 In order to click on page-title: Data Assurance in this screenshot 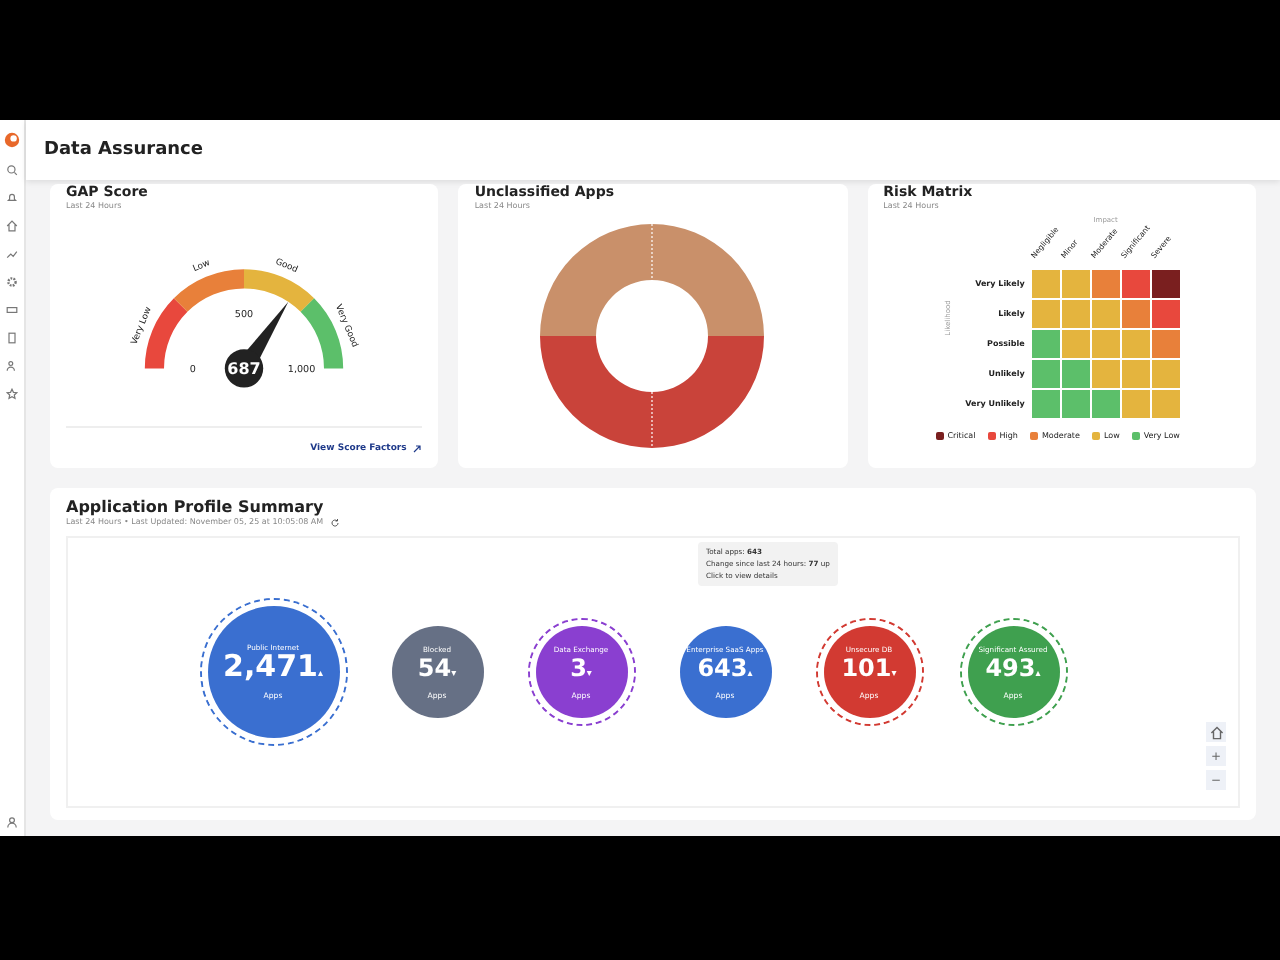, I will do `click(123, 150)`.